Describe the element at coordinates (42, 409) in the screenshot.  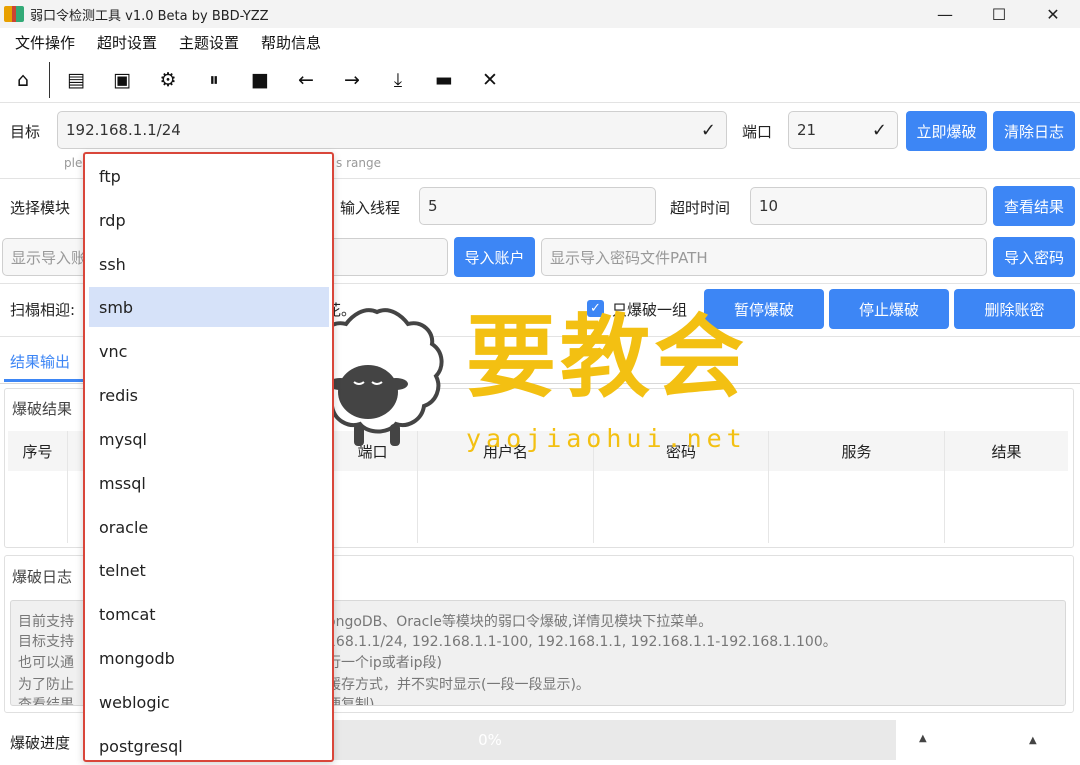
I see `results-group-title: 爆破结果` at that location.